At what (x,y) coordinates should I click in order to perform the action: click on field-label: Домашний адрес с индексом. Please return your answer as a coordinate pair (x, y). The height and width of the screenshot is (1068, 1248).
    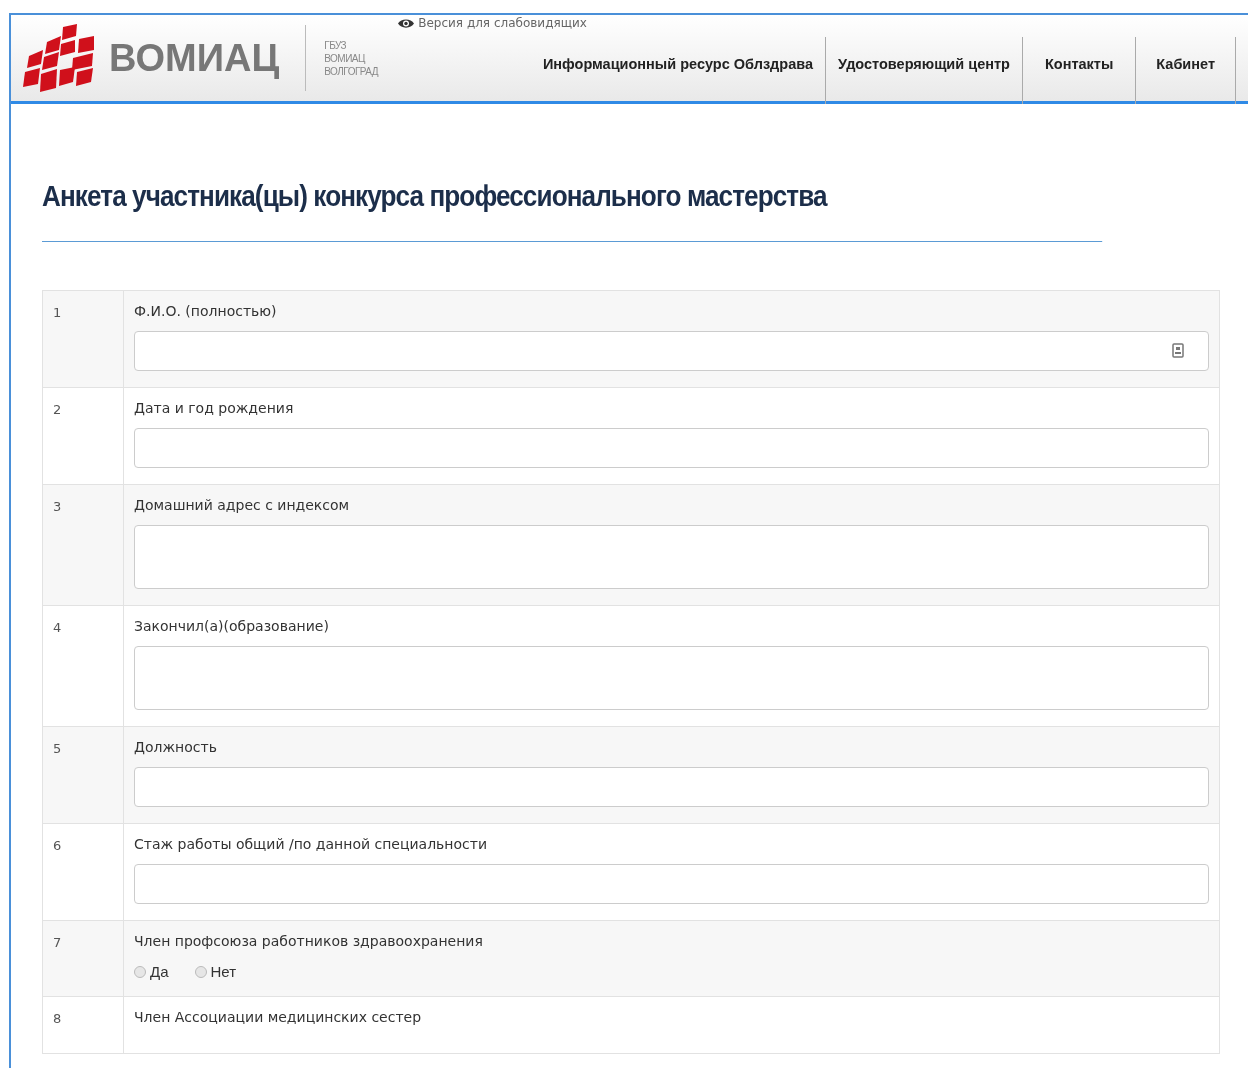
    Looking at the image, I should click on (242, 505).